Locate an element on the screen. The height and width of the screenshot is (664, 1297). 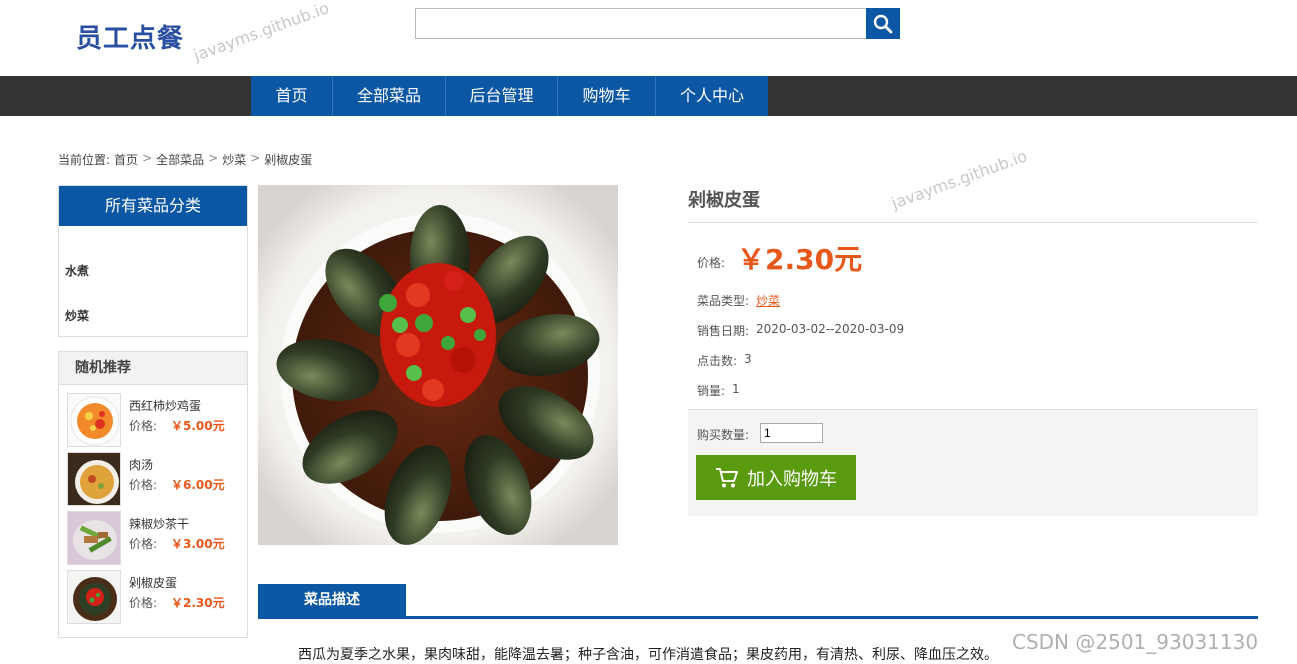
search-icon is located at coordinates (883, 23).